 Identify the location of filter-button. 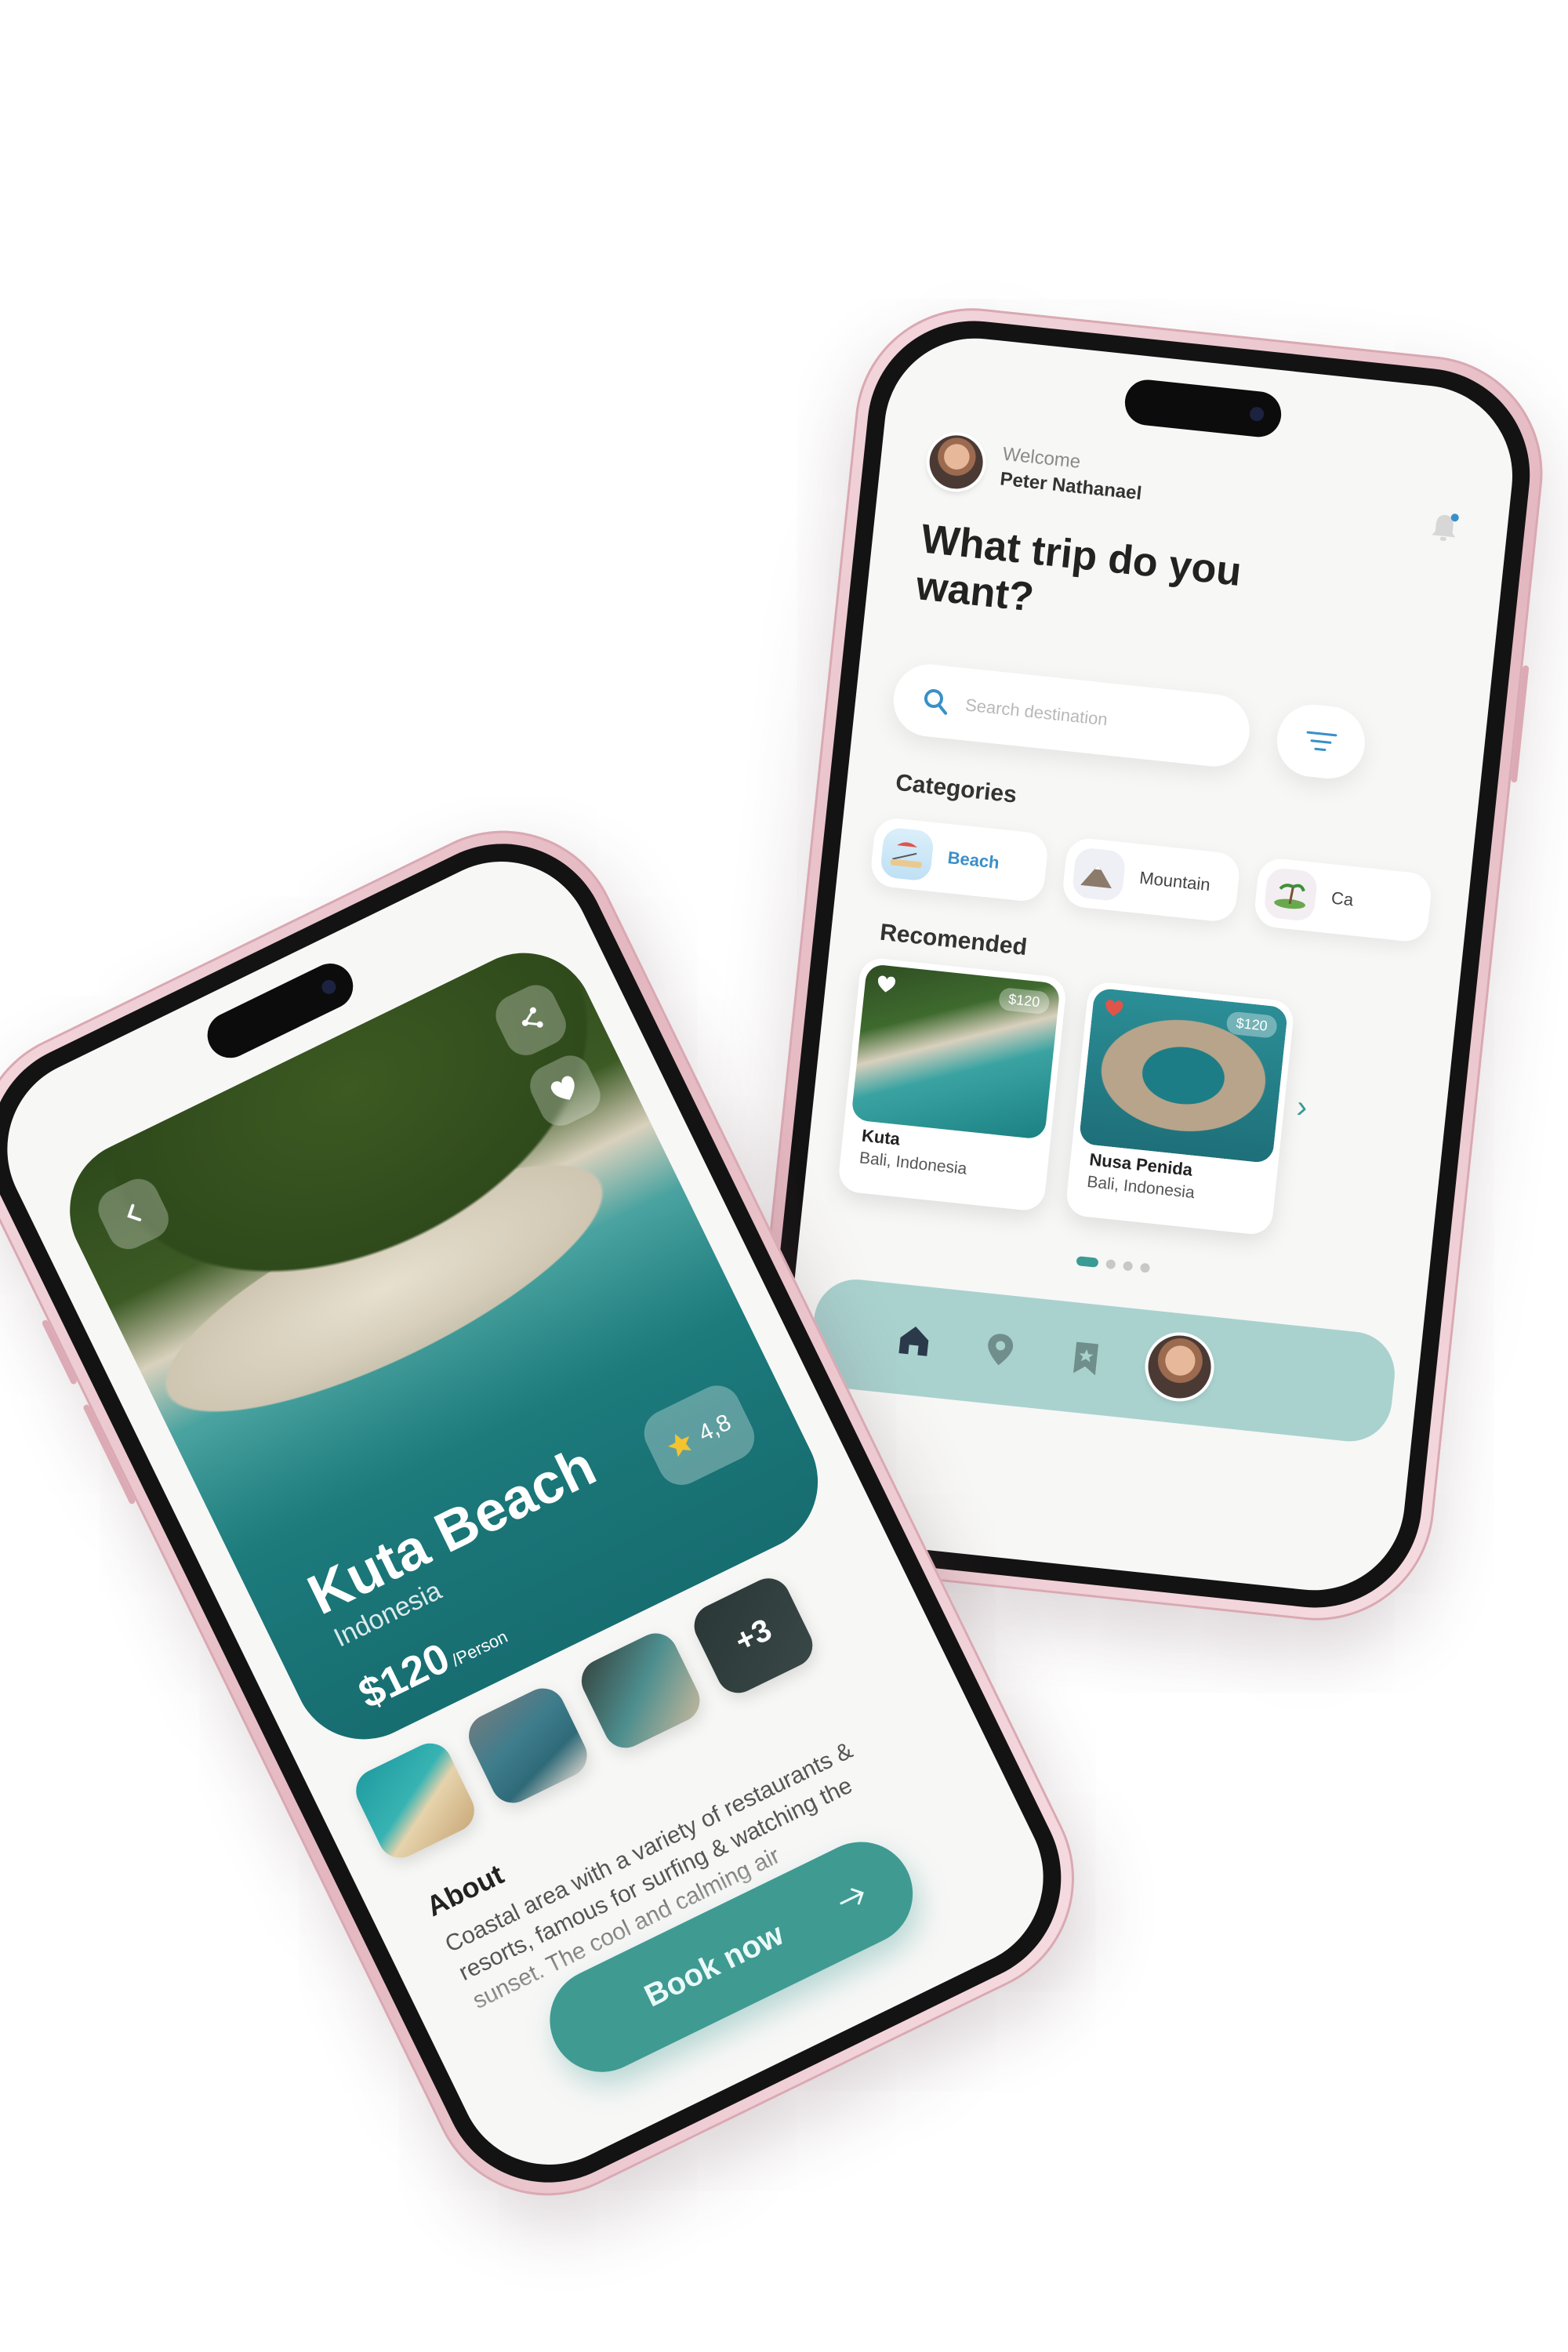
(1321, 741).